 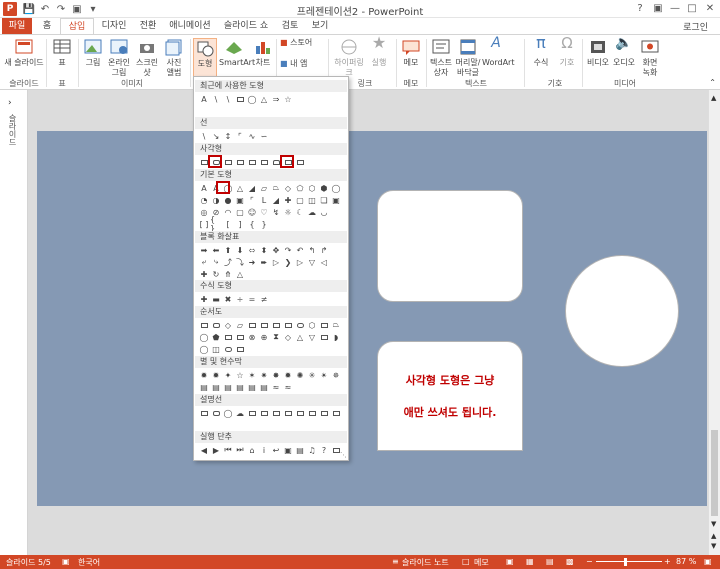 What do you see at coordinates (713, 546) in the screenshot?
I see `next-slide-icon: ▼` at bounding box center [713, 546].